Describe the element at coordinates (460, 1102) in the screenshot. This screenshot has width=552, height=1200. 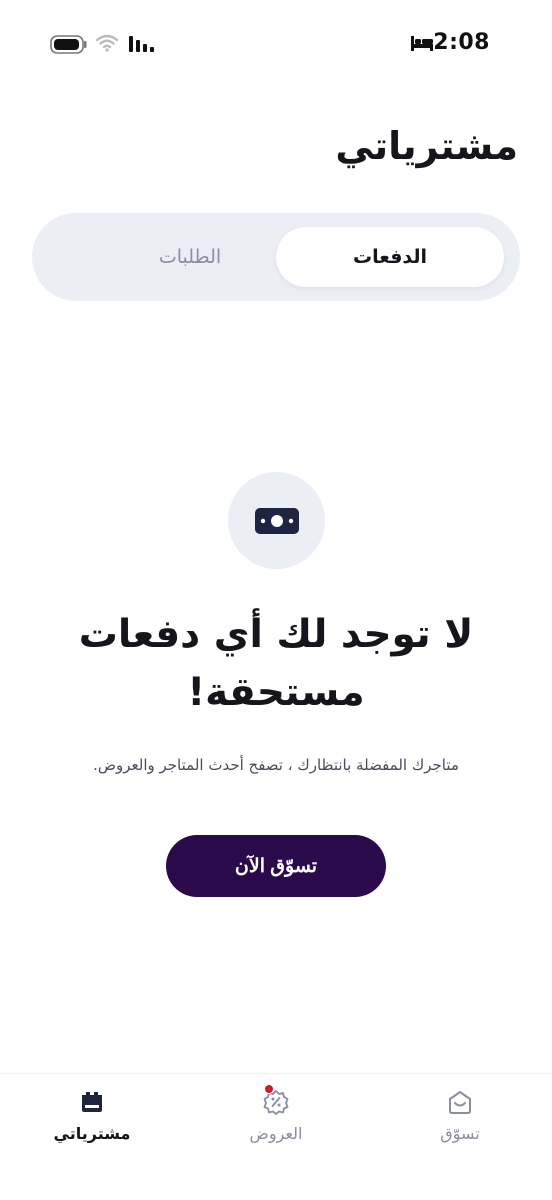
I see `shop-icon` at that location.